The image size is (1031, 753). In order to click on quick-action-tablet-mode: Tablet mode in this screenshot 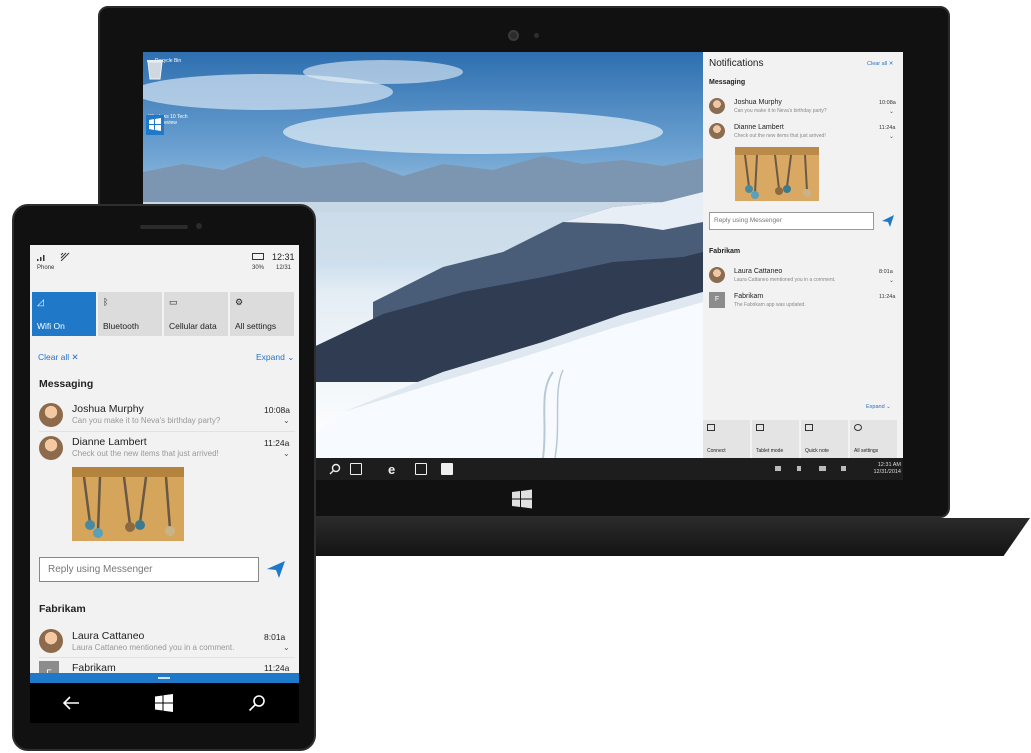, I will do `click(775, 439)`.